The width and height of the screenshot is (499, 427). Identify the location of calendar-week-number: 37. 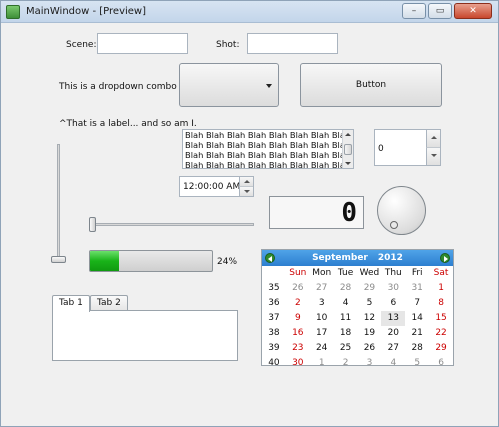
(274, 318).